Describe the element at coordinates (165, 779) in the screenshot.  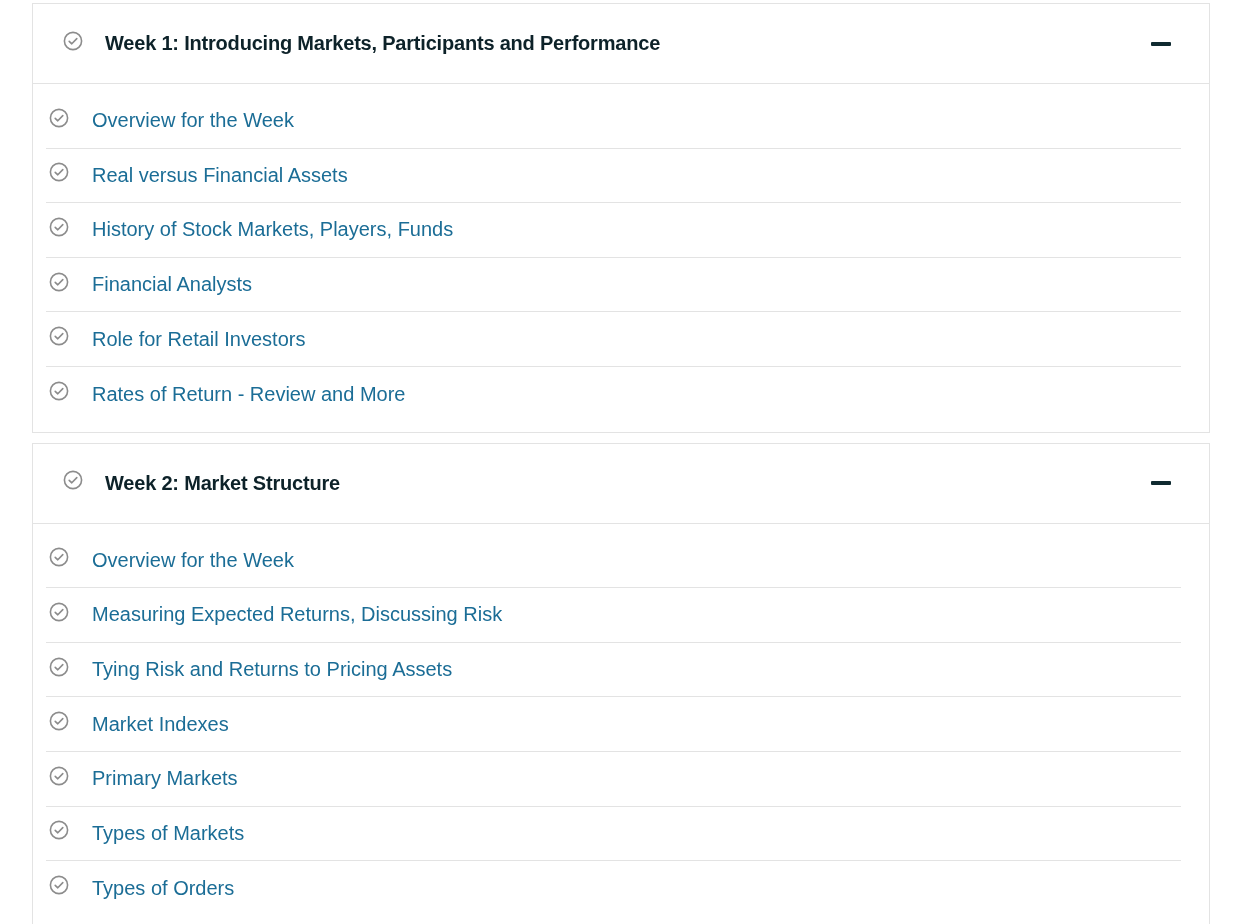
I see `lesson-link: Primary Markets` at that location.